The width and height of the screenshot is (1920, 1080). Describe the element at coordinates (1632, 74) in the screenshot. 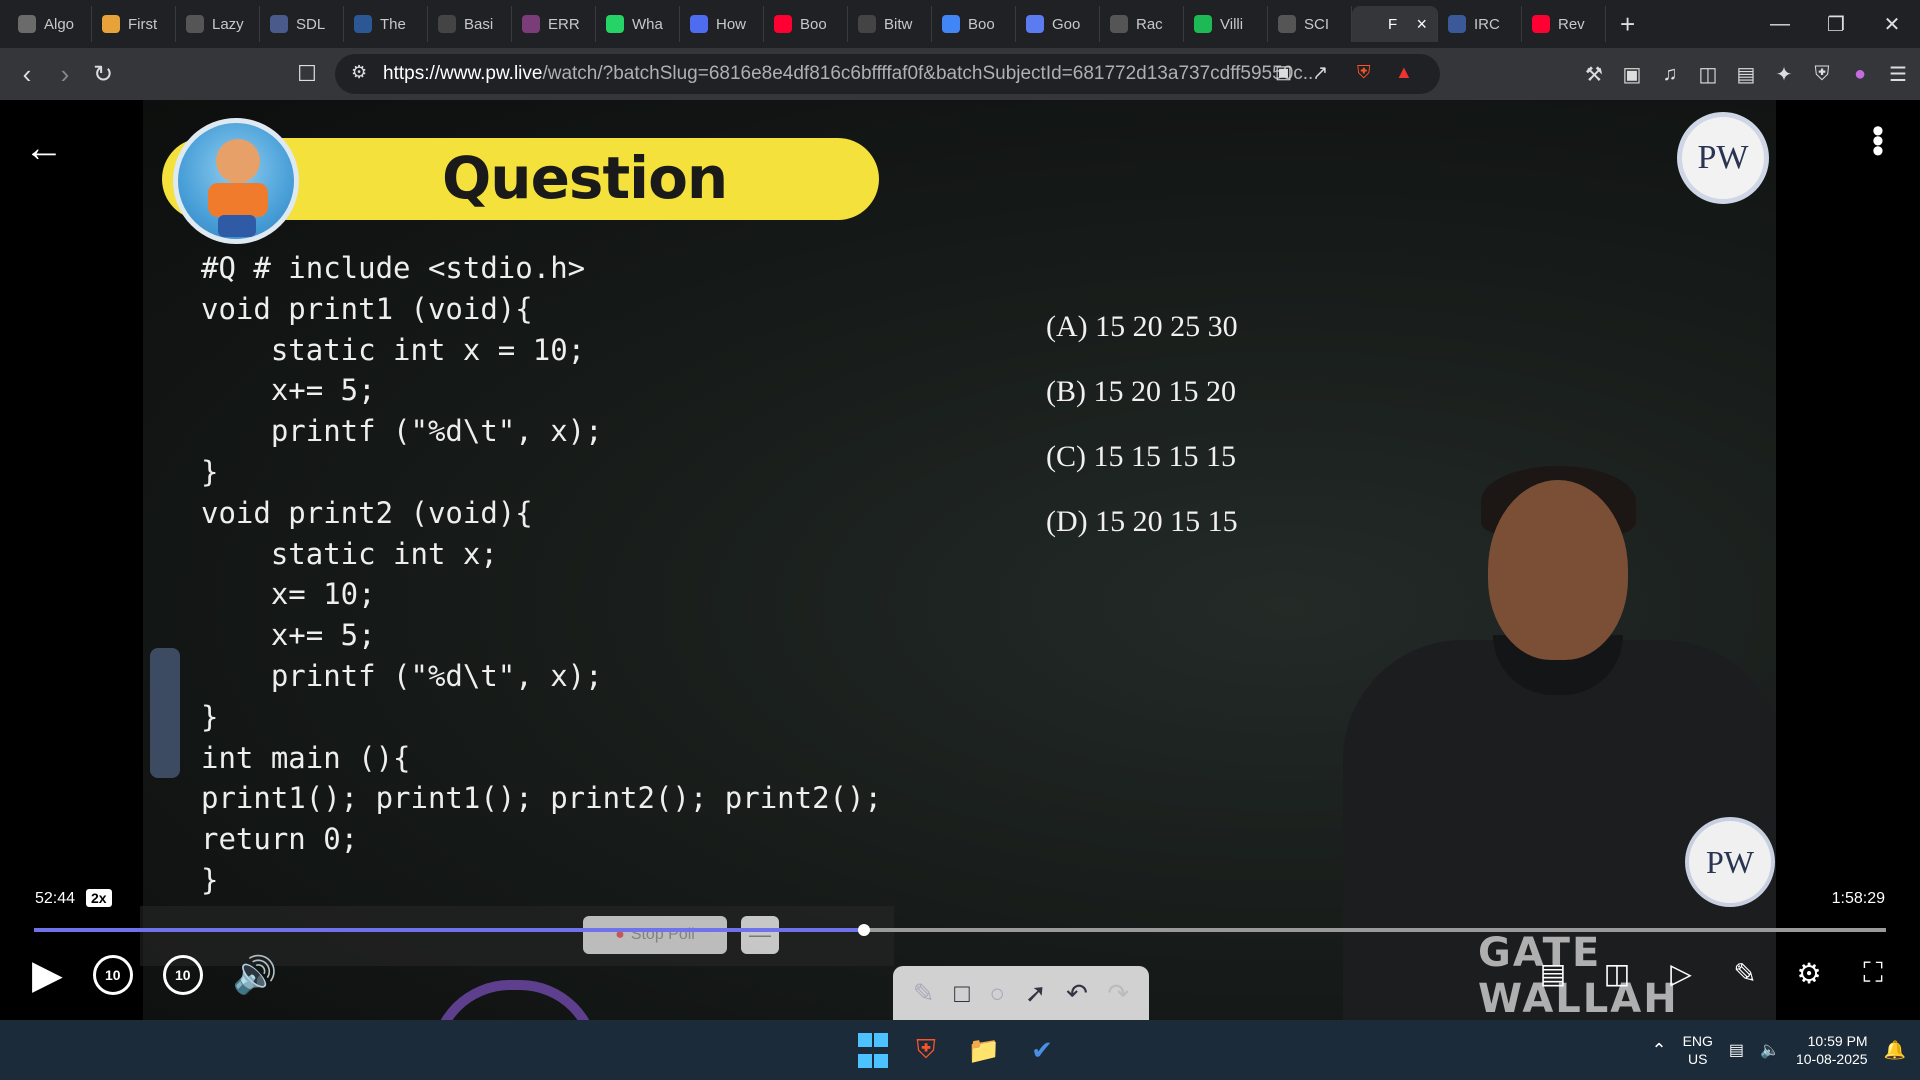

I see `reader-mode-icon: ▣` at that location.